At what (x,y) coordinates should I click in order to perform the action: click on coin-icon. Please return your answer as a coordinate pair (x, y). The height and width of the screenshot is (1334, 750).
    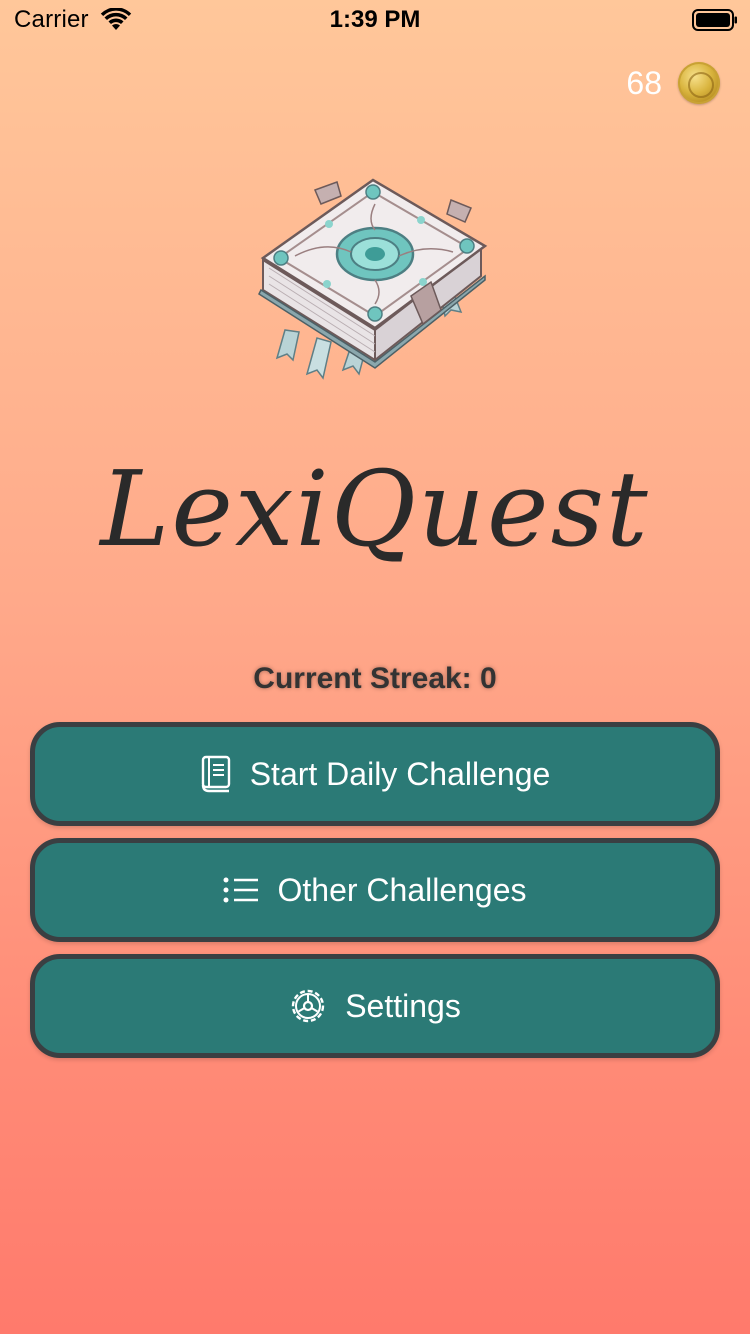
    Looking at the image, I should click on (699, 83).